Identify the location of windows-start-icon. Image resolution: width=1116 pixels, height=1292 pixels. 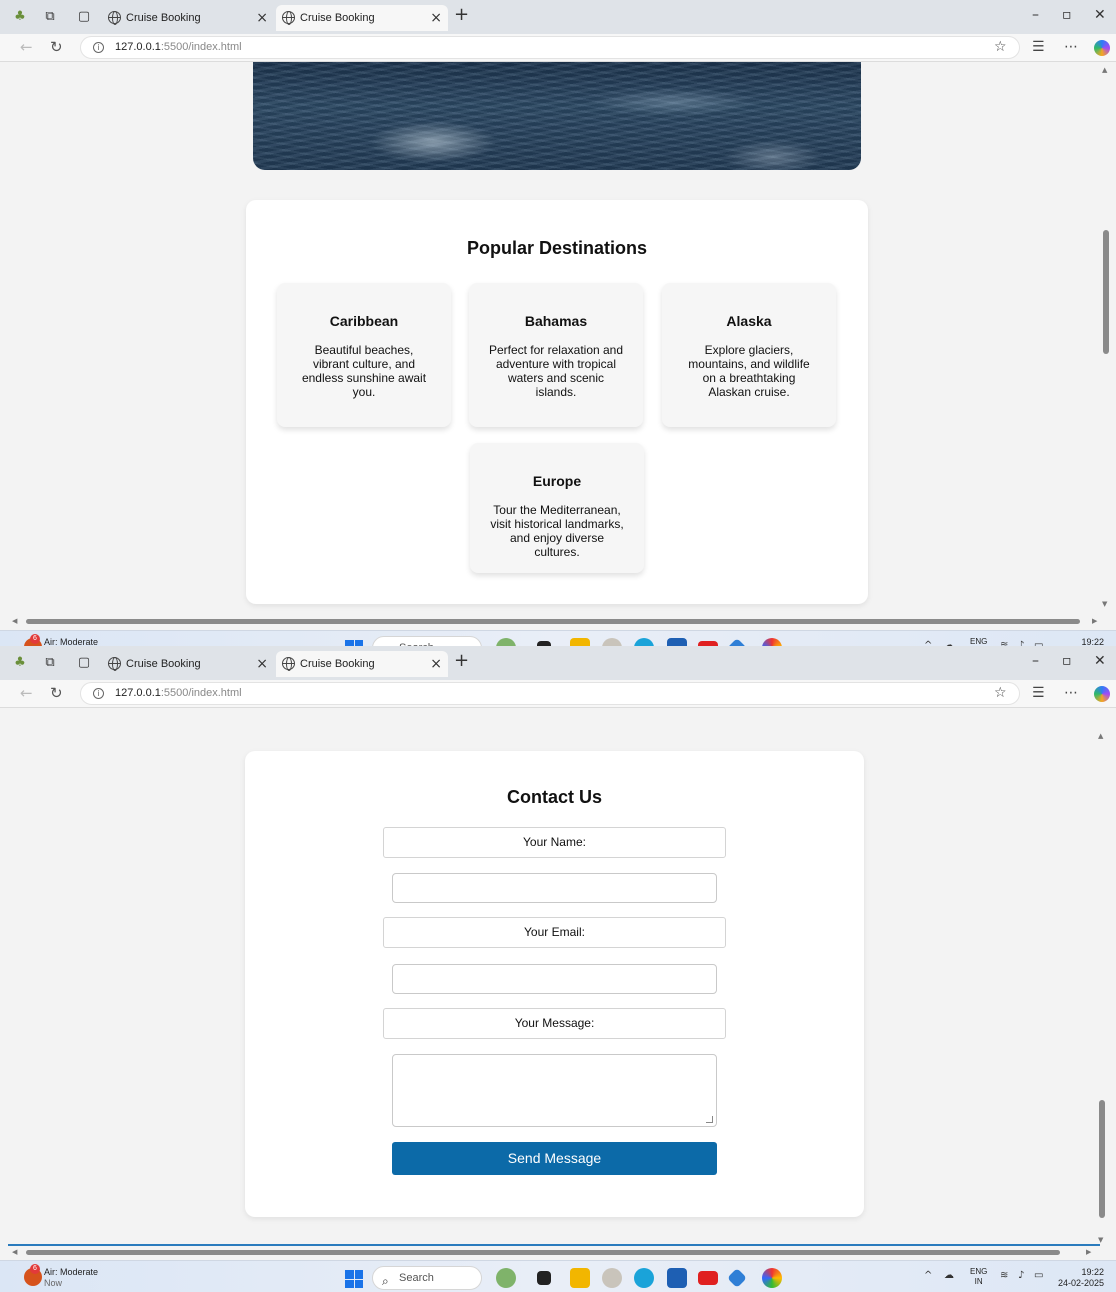
(354, 1279).